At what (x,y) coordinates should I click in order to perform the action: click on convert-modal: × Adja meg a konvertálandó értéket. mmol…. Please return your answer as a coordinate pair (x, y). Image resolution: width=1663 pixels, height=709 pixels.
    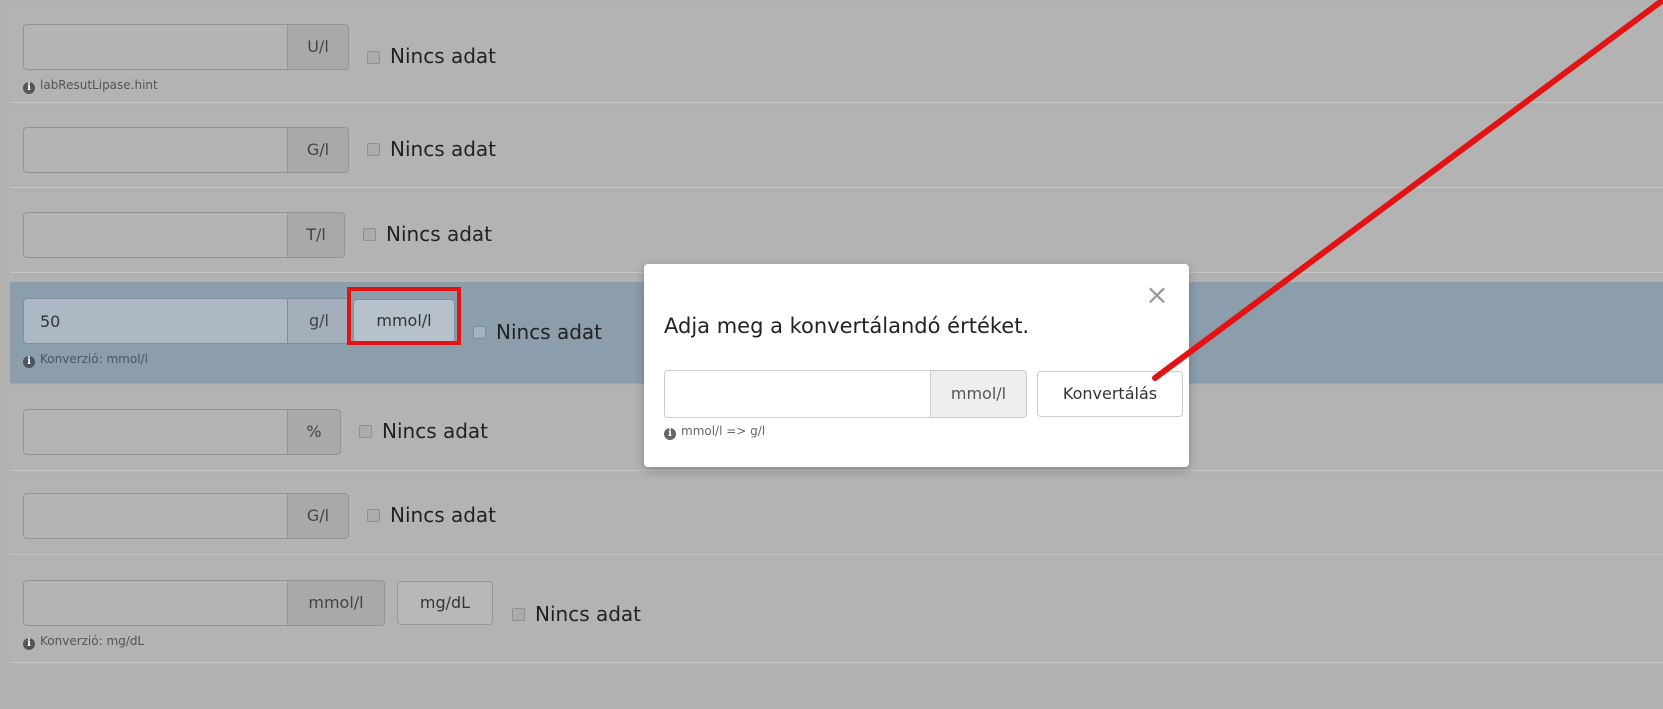
    Looking at the image, I should click on (916, 365).